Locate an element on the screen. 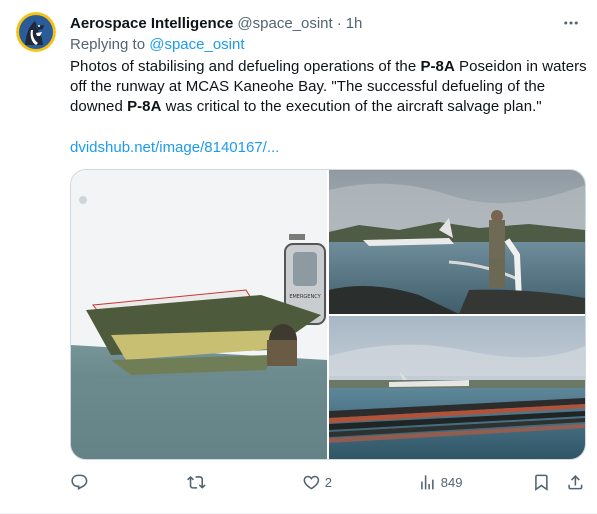 This screenshot has height=514, width=597. reply-button is located at coordinates (81, 482).